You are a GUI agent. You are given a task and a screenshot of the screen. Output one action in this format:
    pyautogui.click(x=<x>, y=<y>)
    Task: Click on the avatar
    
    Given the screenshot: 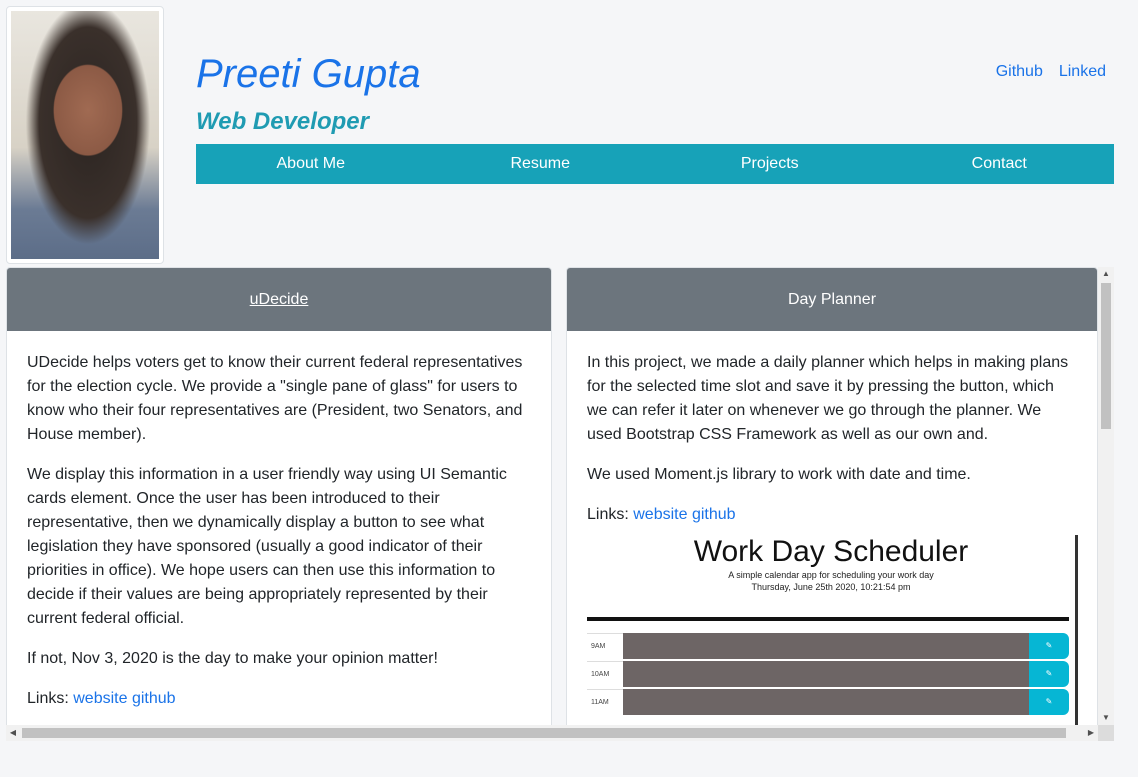 What is the action you would take?
    pyautogui.click(x=85, y=135)
    